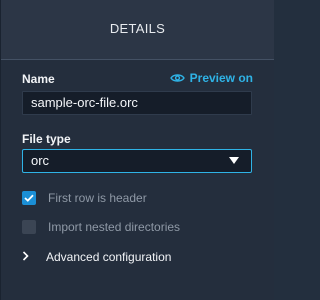 This screenshot has height=300, width=320. Describe the element at coordinates (29, 227) in the screenshot. I see `import-nested-checkbox` at that location.